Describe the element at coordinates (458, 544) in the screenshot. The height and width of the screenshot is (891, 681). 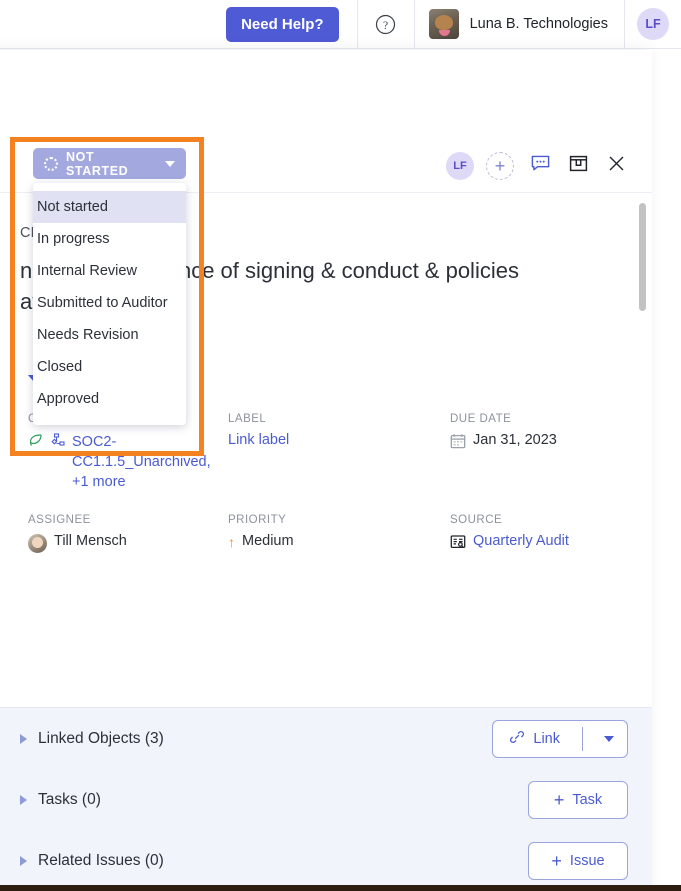
I see `audit-document-icon` at that location.